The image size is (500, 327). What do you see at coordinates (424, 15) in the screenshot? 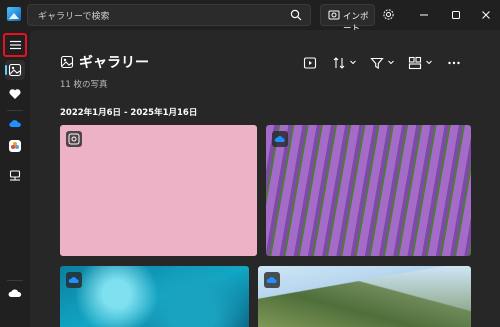
I see `minimize-icon` at bounding box center [424, 15].